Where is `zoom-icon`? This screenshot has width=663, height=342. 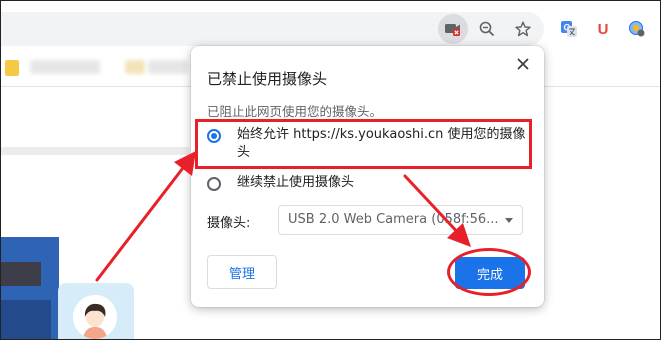 zoom-icon is located at coordinates (487, 29).